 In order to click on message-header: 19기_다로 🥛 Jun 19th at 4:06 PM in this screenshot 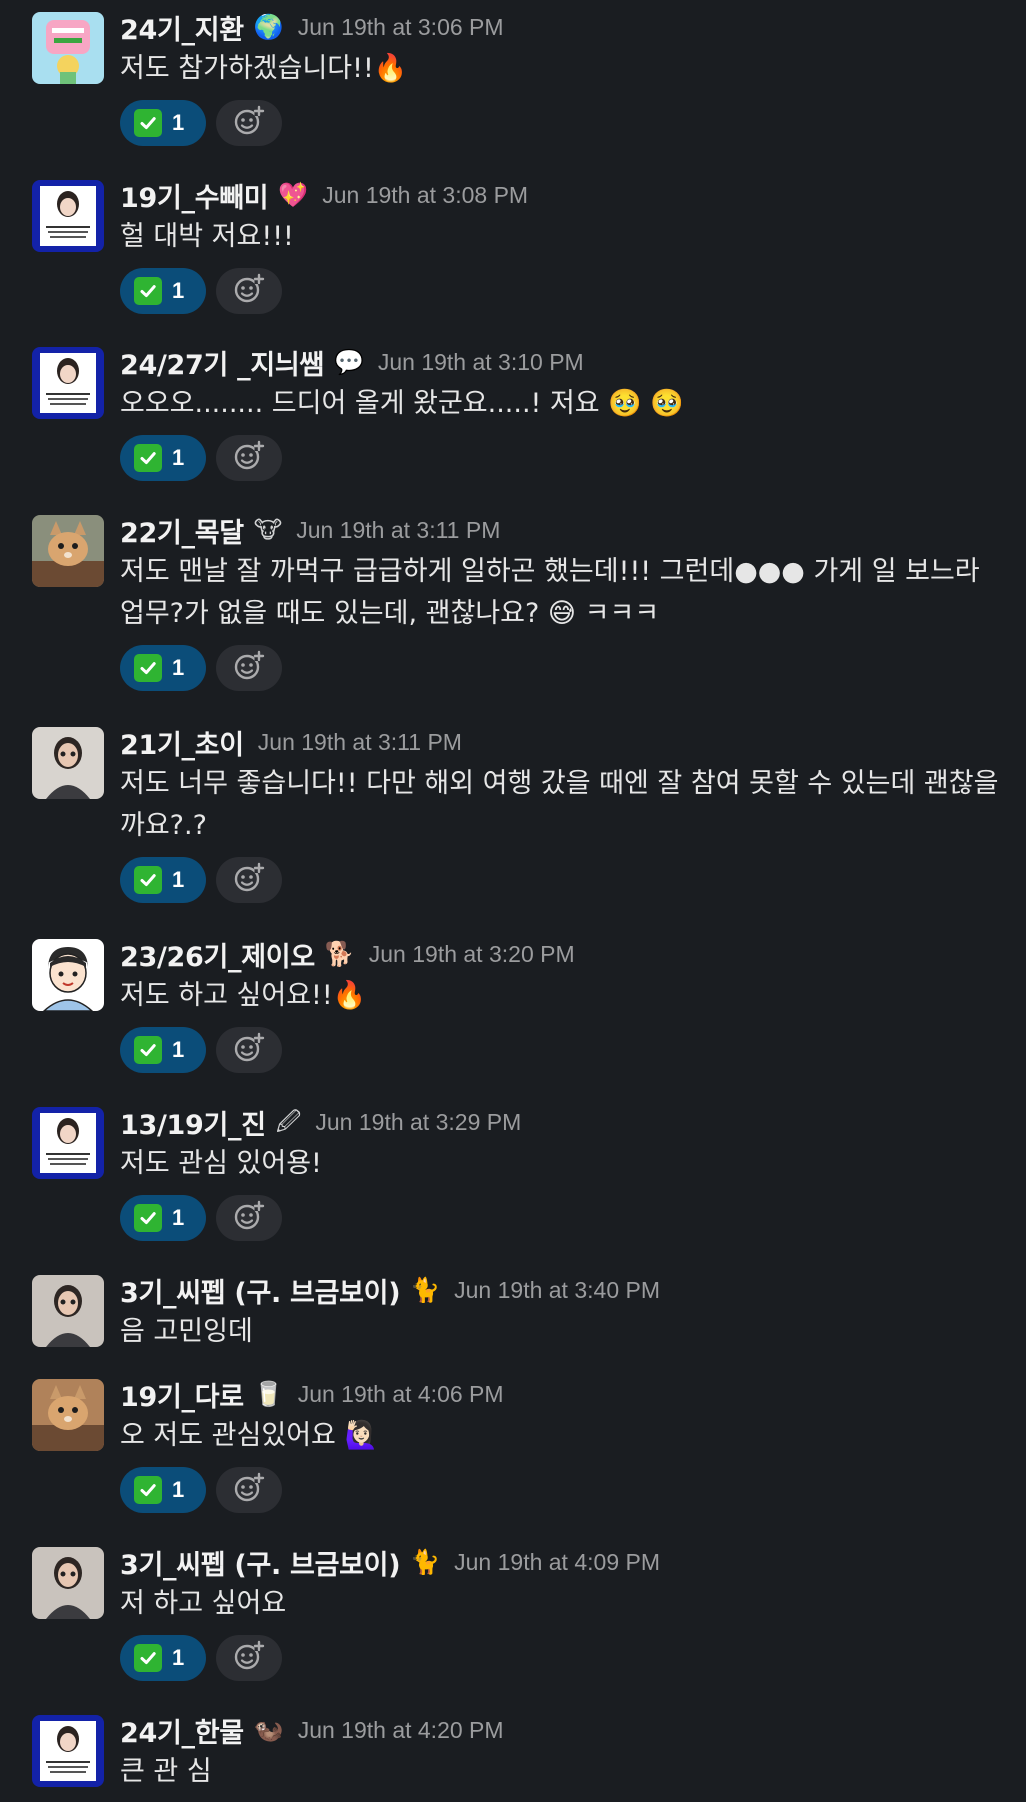, I will do `click(312, 1394)`.